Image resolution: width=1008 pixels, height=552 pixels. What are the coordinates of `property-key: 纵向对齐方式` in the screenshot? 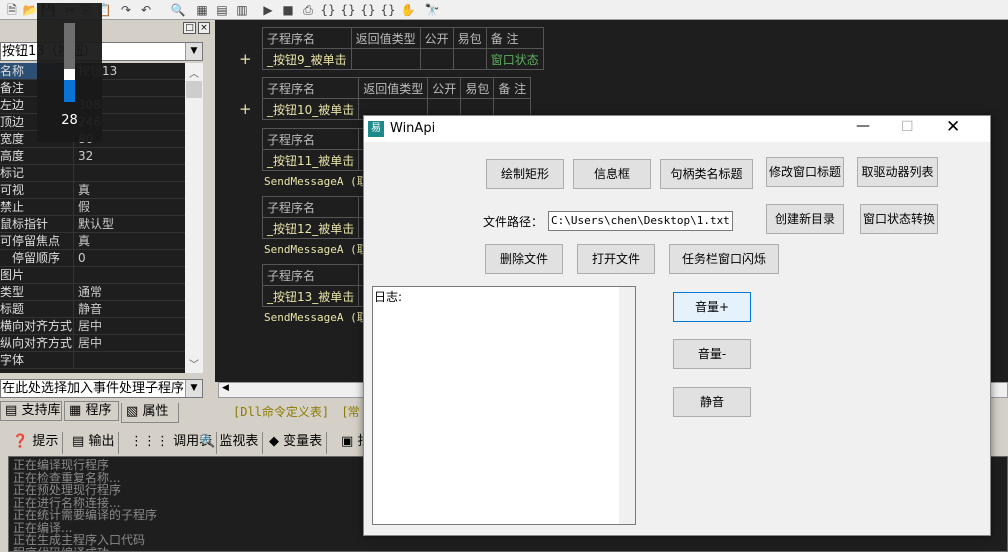 It's located at (37, 343).